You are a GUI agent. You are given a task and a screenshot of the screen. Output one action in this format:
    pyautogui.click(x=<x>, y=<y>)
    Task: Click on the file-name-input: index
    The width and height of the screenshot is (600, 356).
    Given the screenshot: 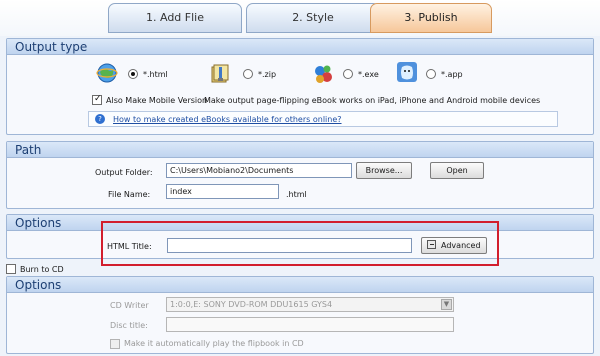 What is the action you would take?
    pyautogui.click(x=222, y=191)
    